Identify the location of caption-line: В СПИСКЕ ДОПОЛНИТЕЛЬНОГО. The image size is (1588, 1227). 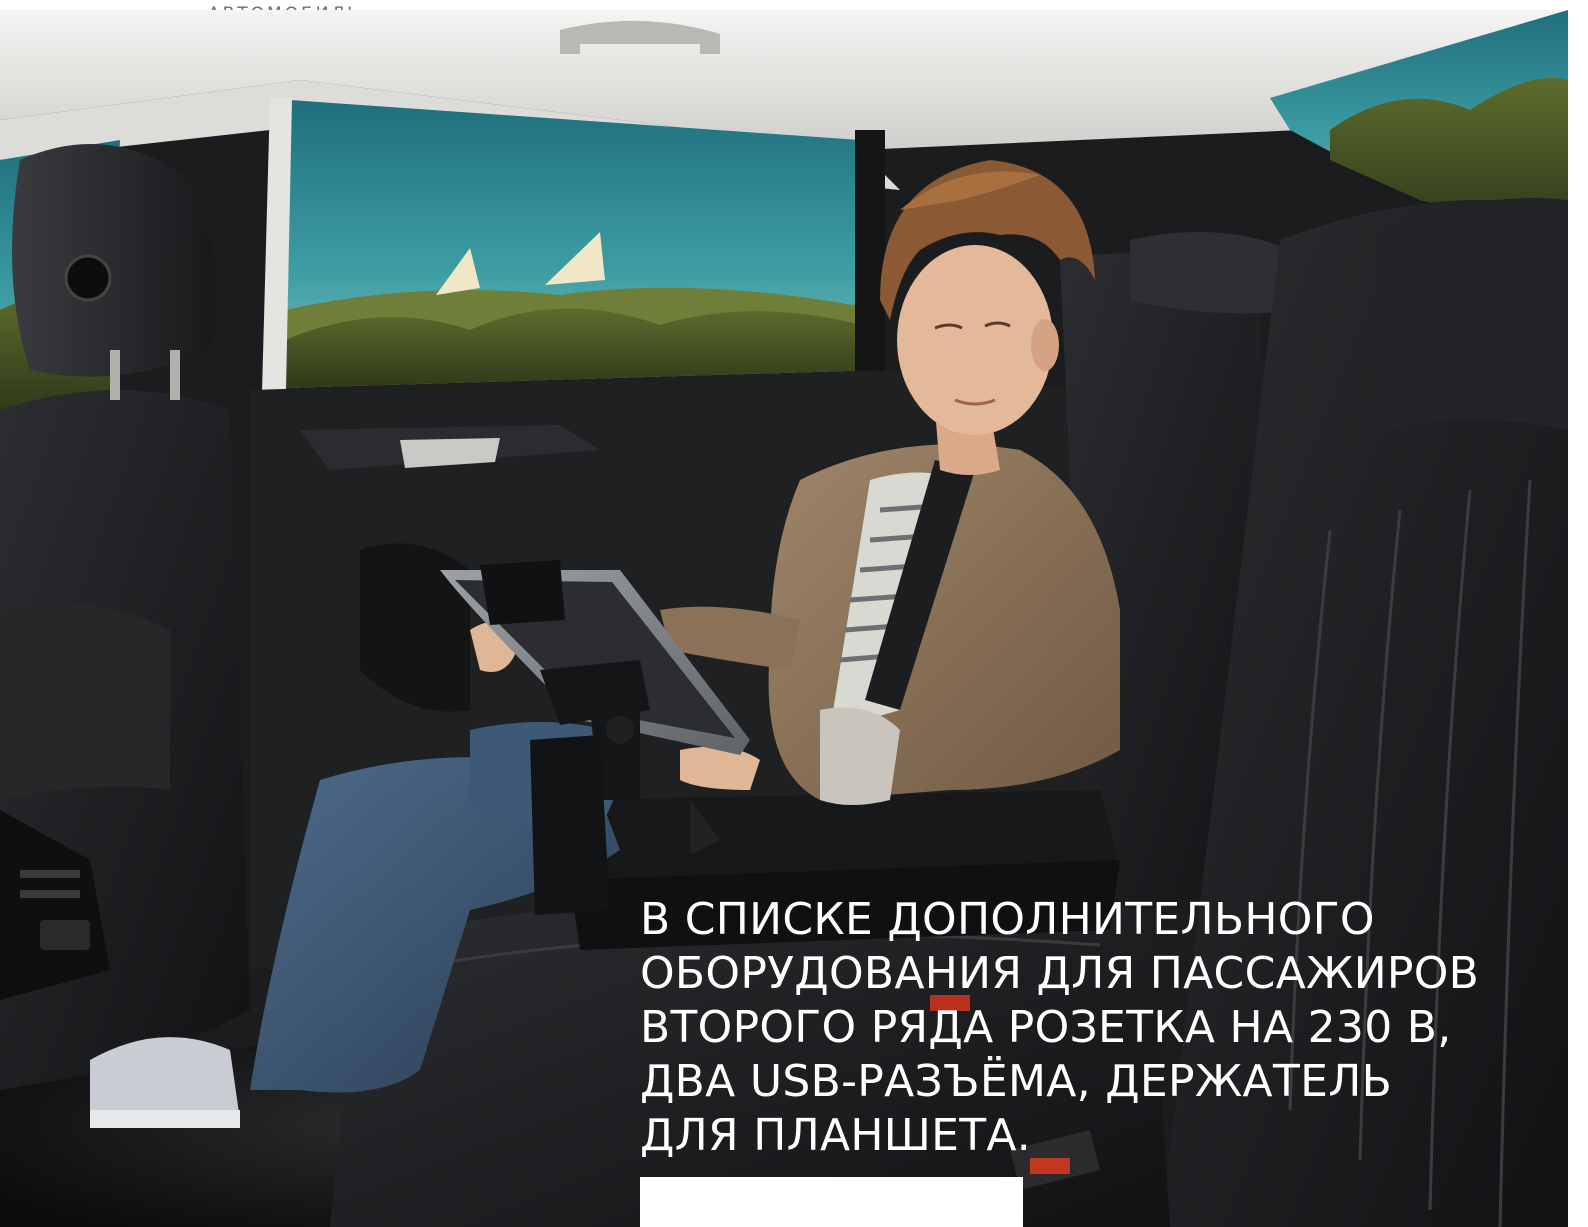
(1007, 919).